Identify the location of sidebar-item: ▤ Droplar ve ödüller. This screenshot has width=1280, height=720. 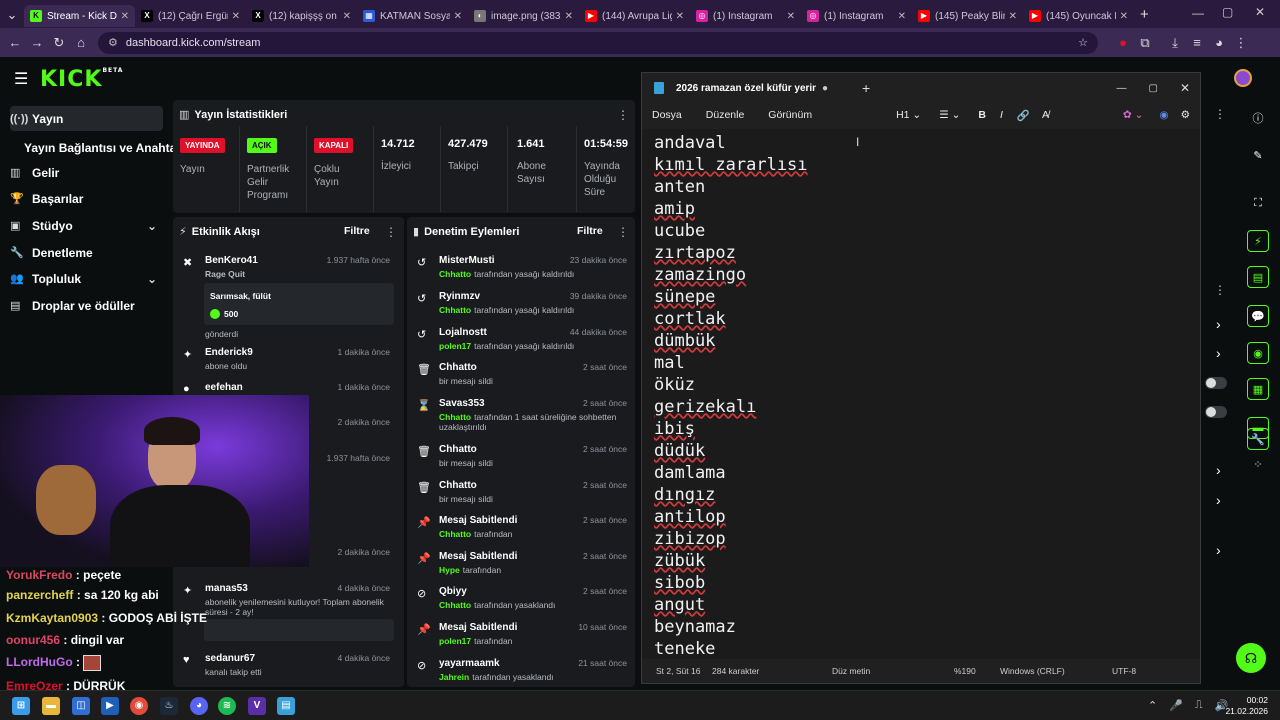
(86, 305).